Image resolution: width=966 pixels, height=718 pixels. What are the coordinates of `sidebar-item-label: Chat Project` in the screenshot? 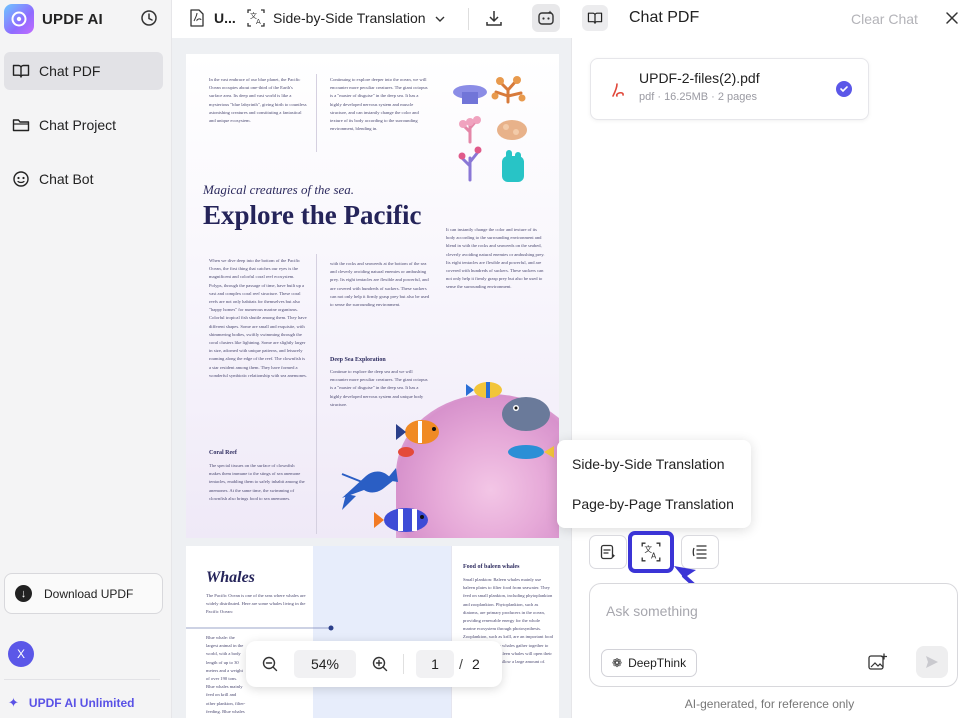 It's located at (78, 125).